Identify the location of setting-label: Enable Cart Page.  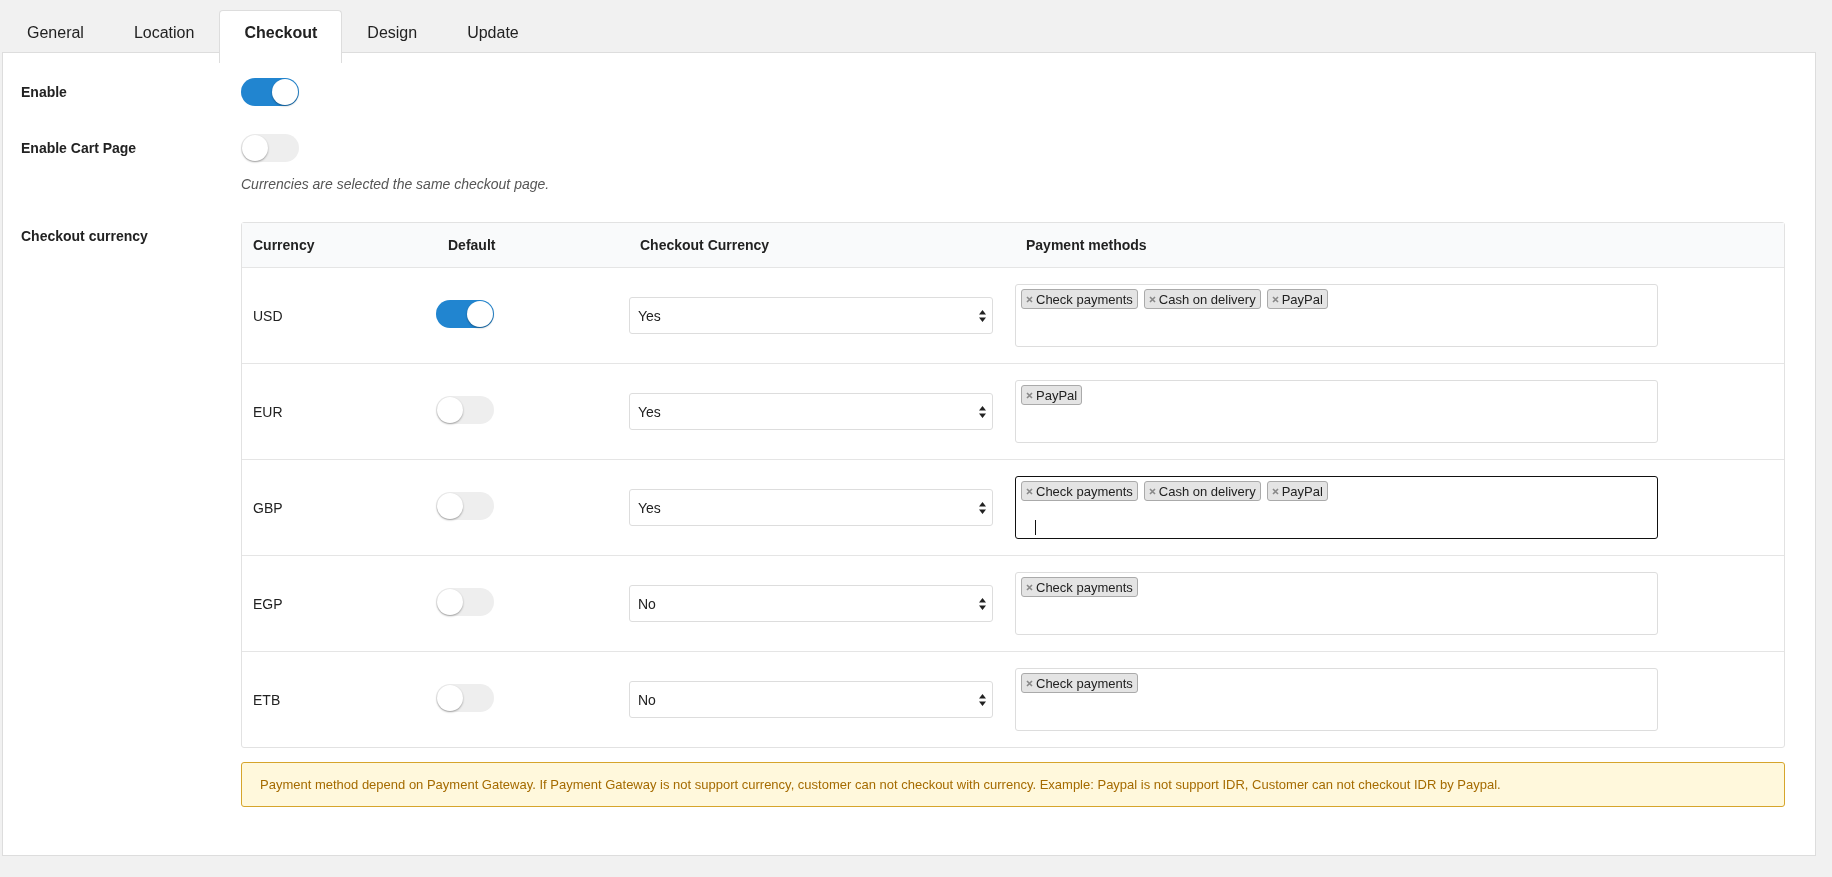
(79, 148).